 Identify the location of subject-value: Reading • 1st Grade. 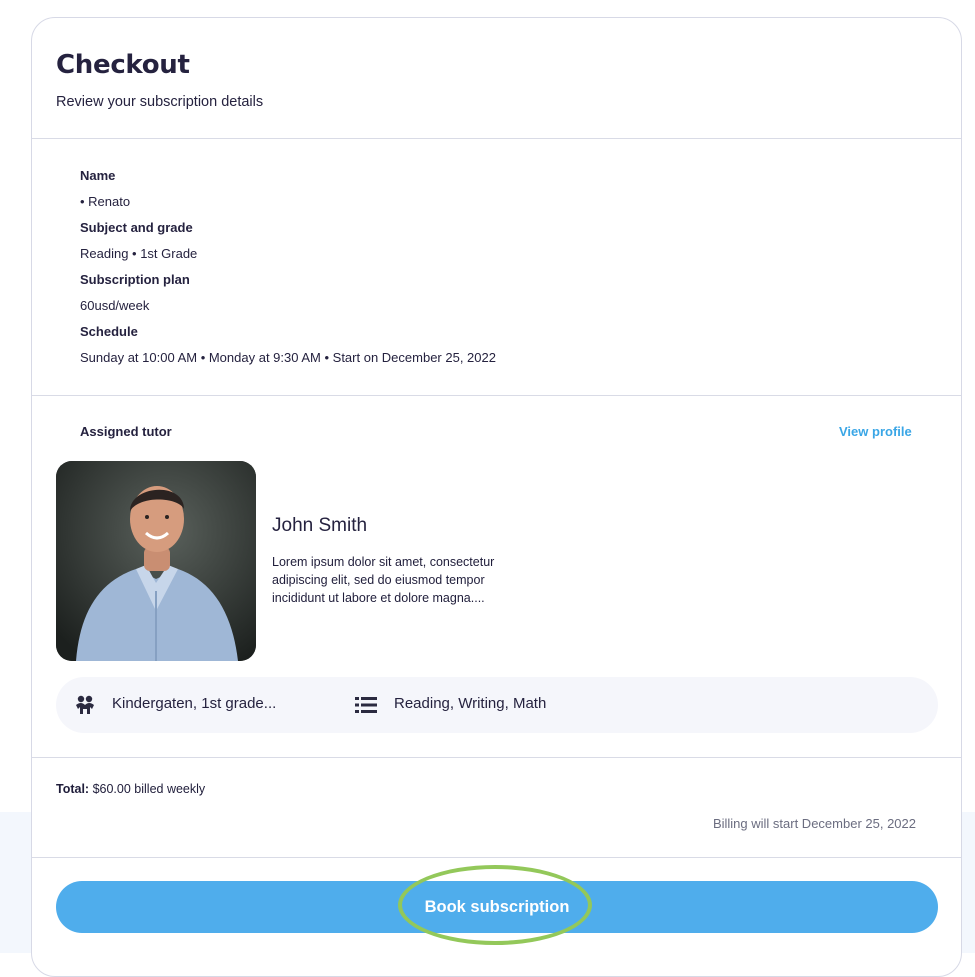
(139, 253).